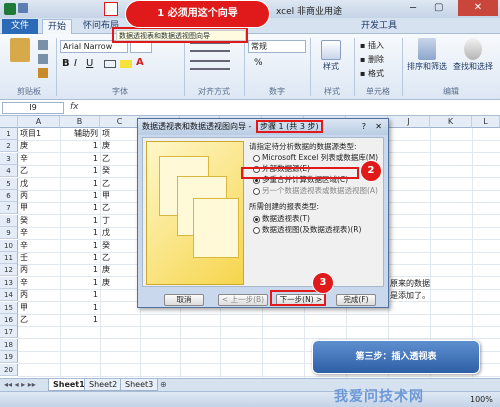  Describe the element at coordinates (372, 45) in the screenshot. I see `insert-cells-button: ▪ 插入` at that location.